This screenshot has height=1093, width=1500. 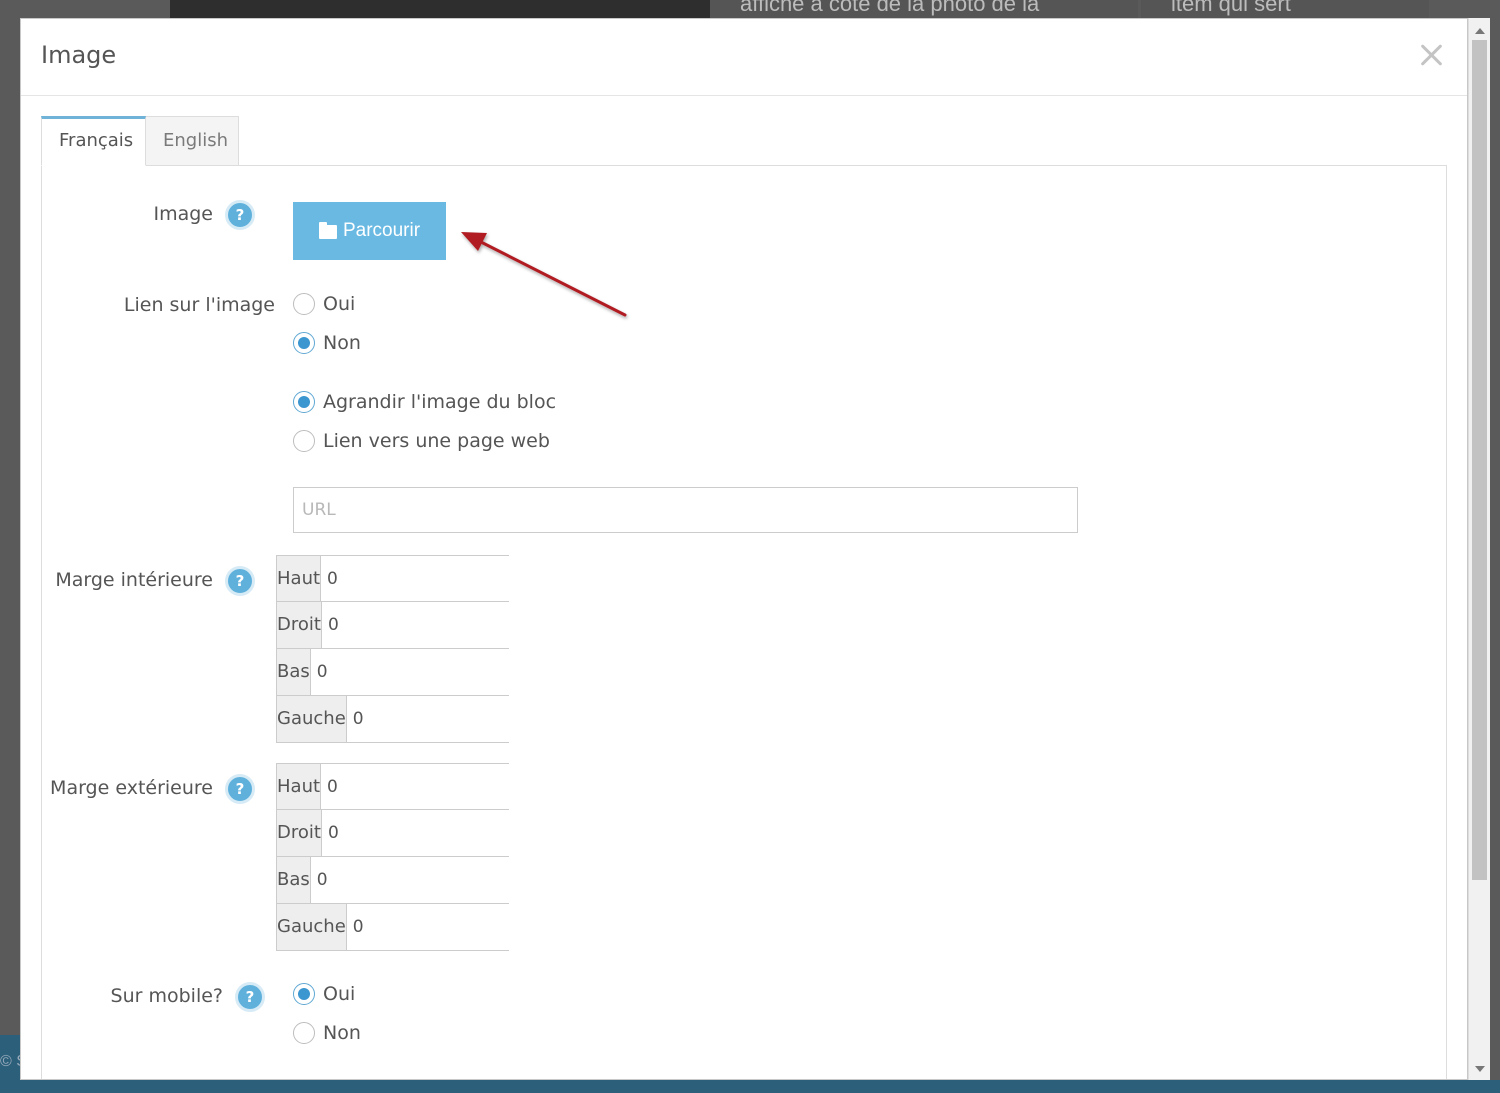 I want to click on scroll-thumb, so click(x=1479, y=460).